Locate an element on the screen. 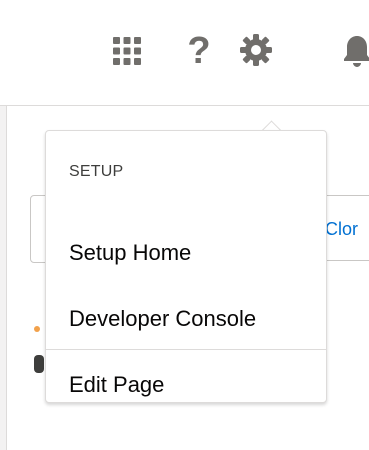  gear-icon is located at coordinates (256, 50).